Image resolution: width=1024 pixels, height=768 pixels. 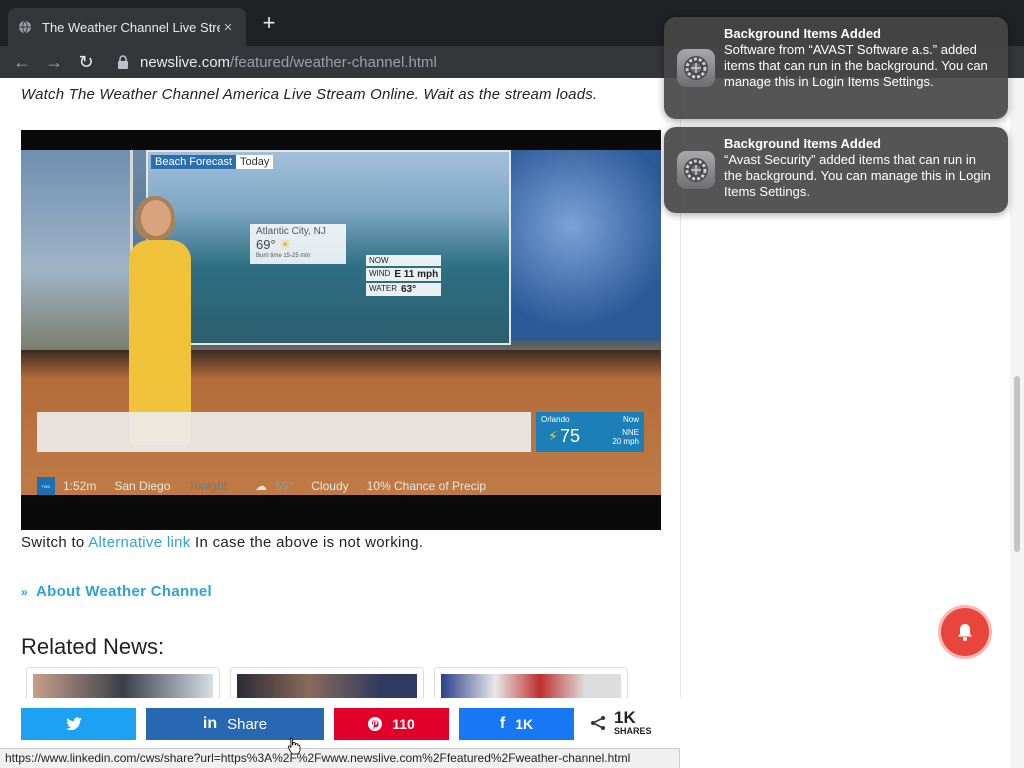 What do you see at coordinates (625, 441) in the screenshot?
I see `local-wind-speed: 20 mph` at bounding box center [625, 441].